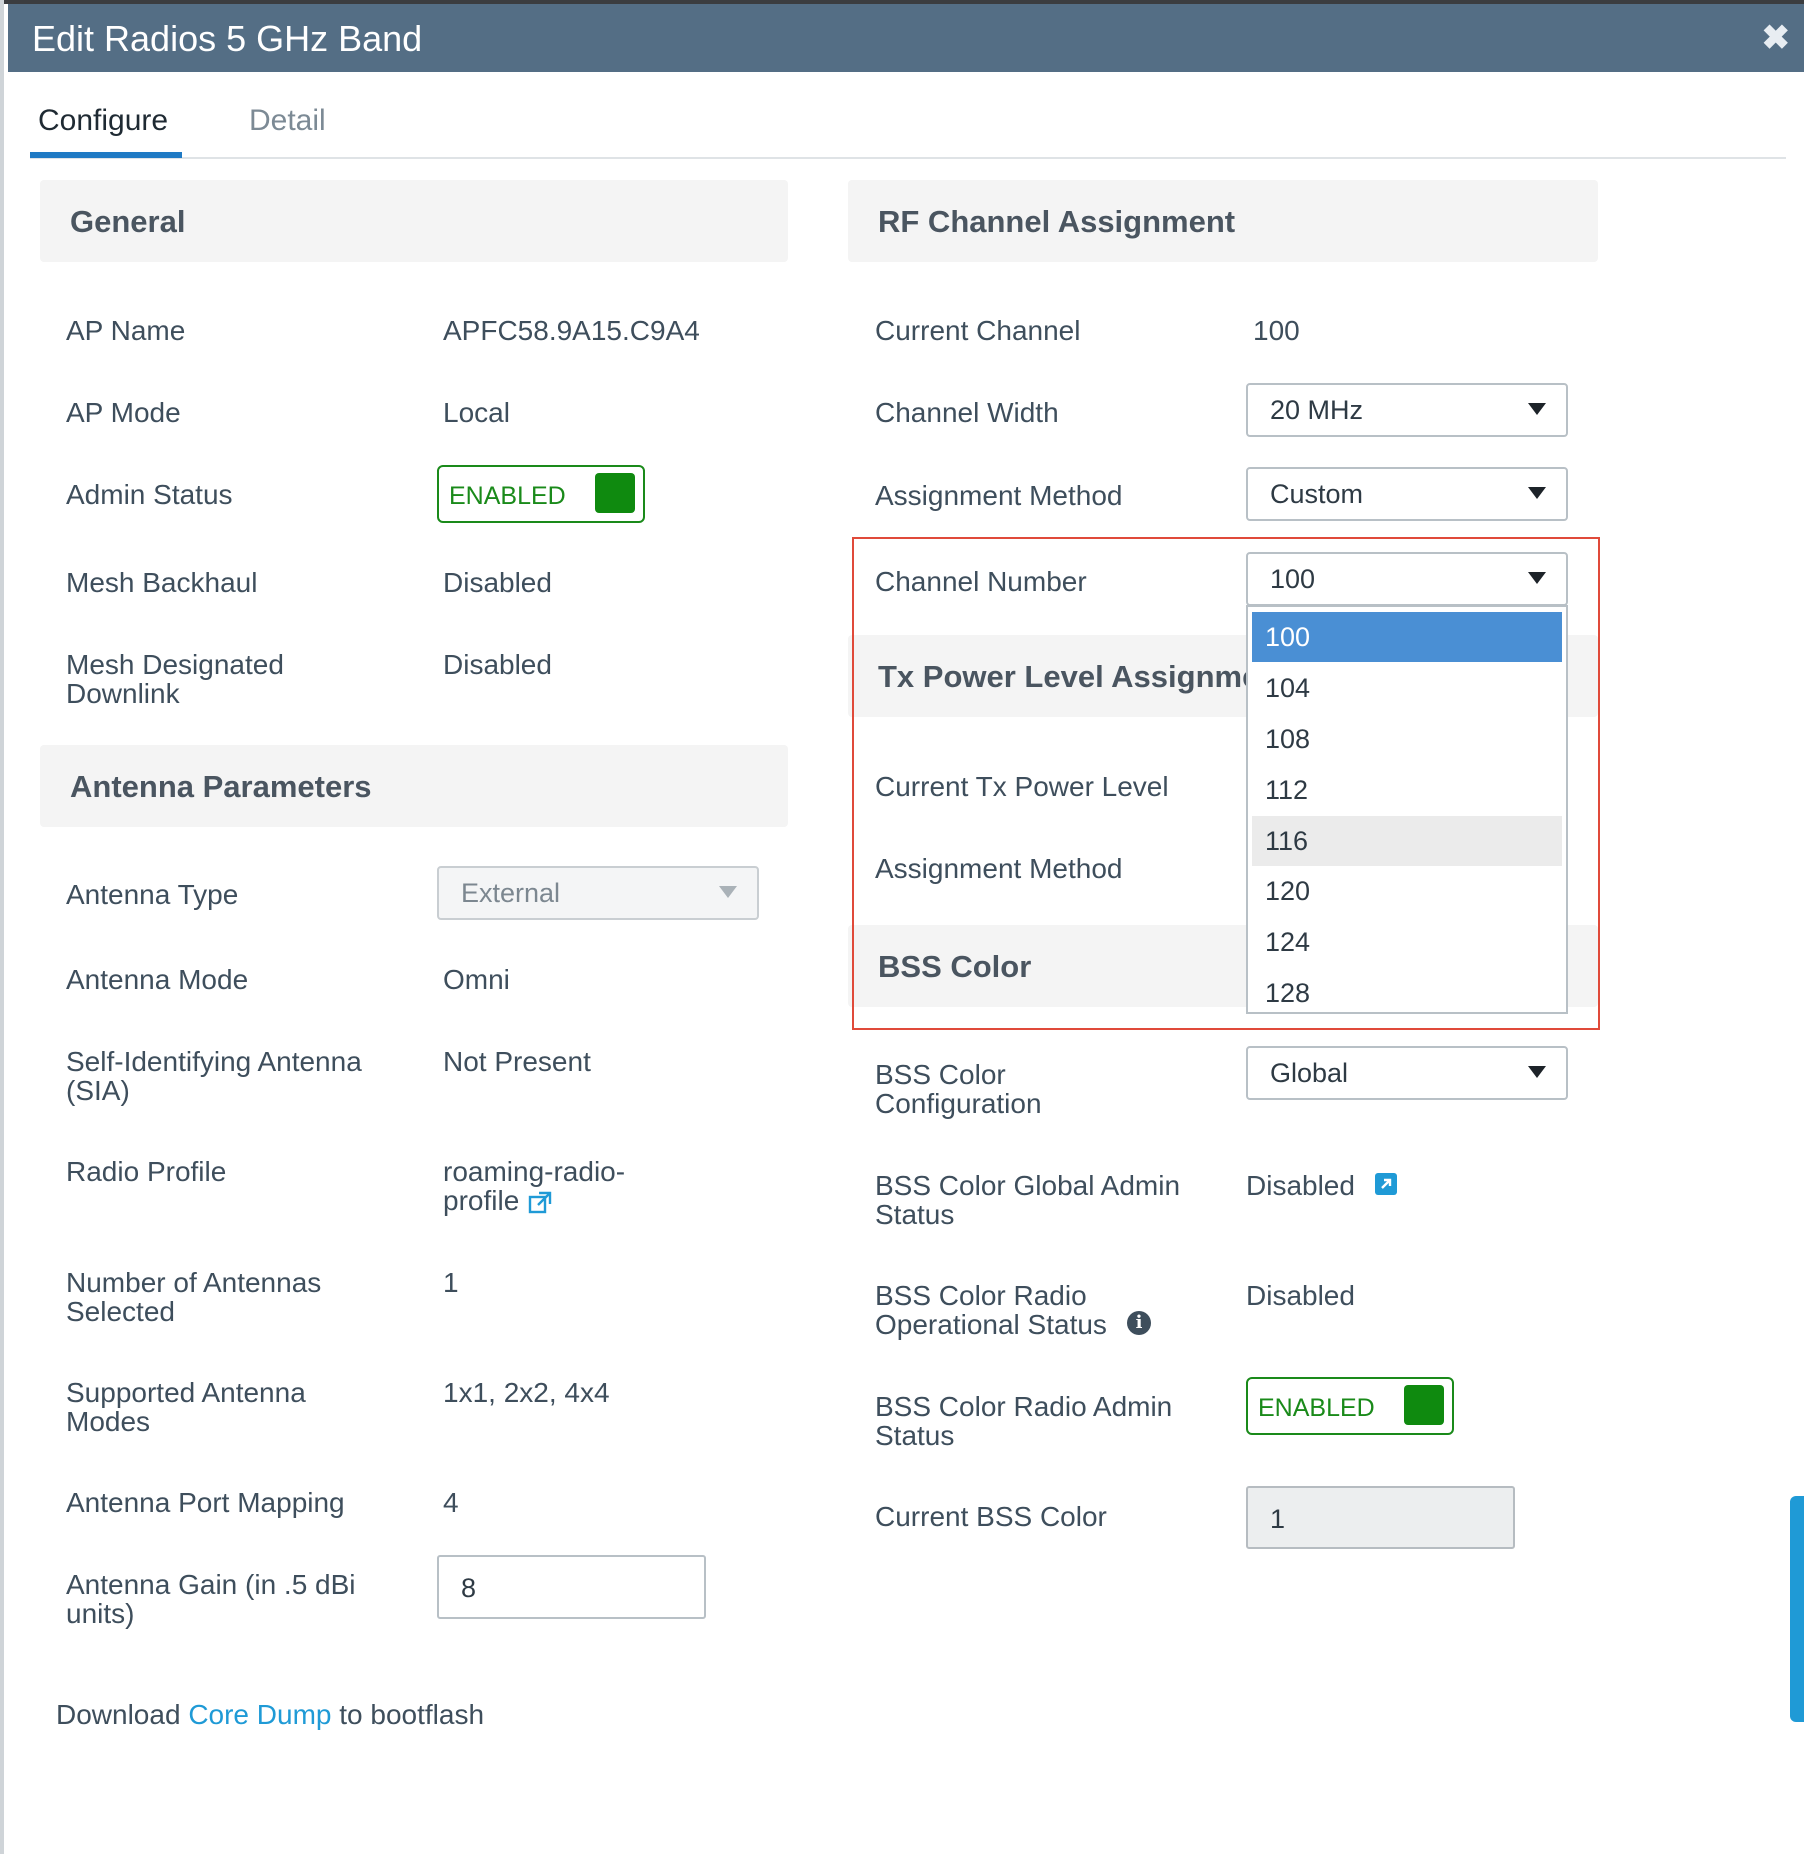  I want to click on bss-color-config-label: BSS Color Configuration, so click(958, 1089).